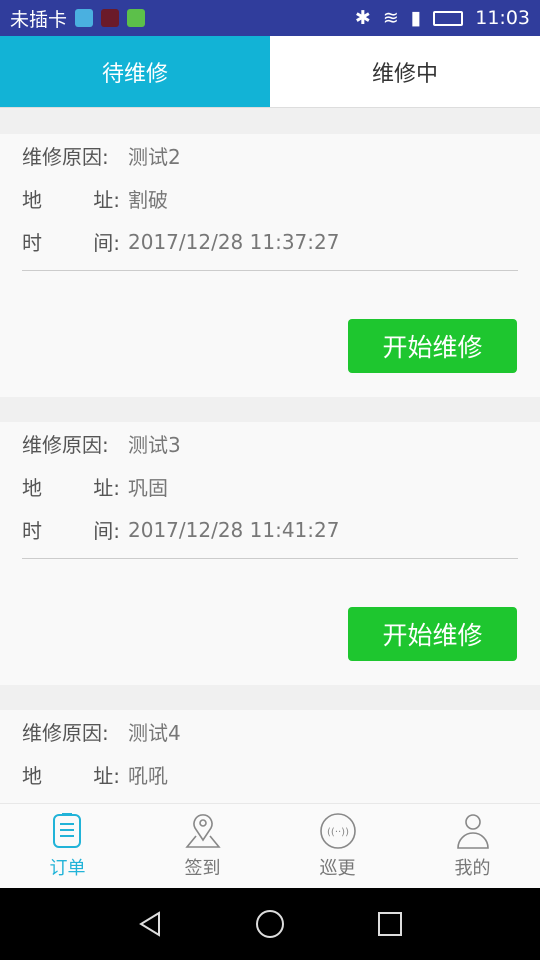  Describe the element at coordinates (66, 830) in the screenshot. I see `order-icon` at that location.